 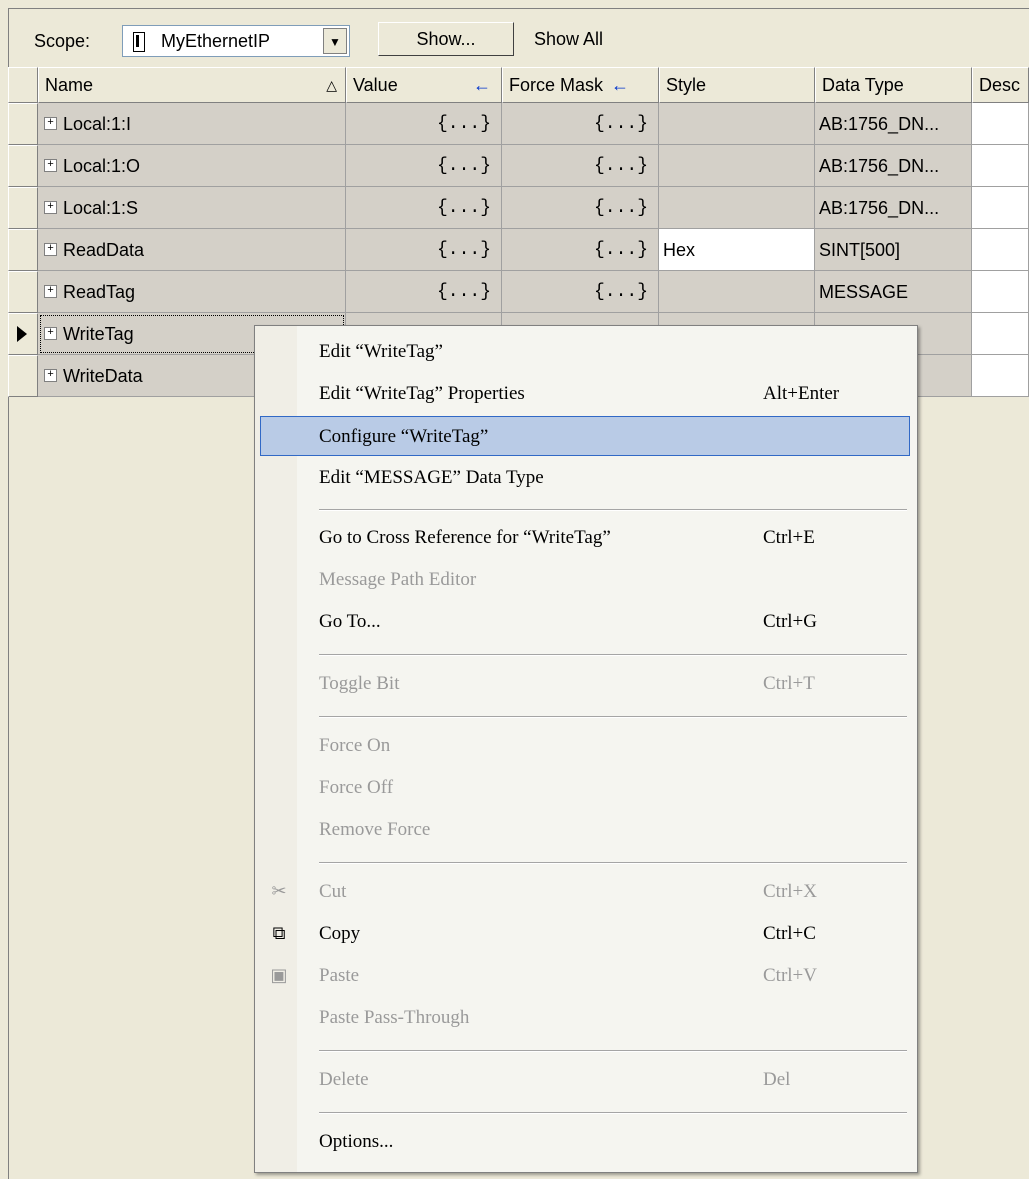 I want to click on scope-dropdown: MyEthernetIP ▼, so click(x=236, y=41).